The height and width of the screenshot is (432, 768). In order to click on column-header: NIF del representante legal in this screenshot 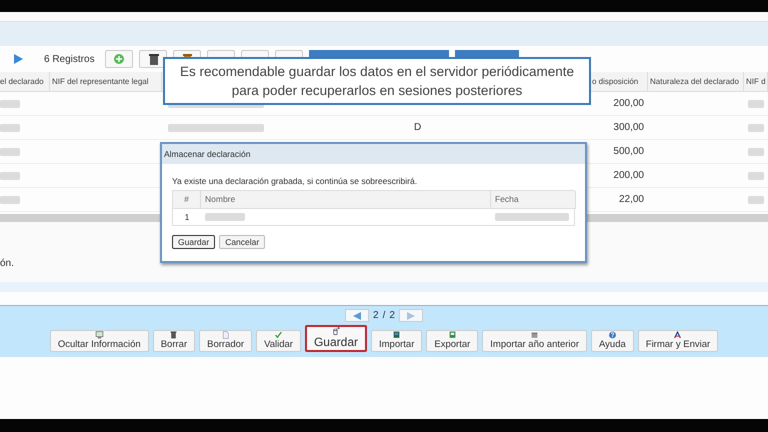, I will do `click(106, 82)`.